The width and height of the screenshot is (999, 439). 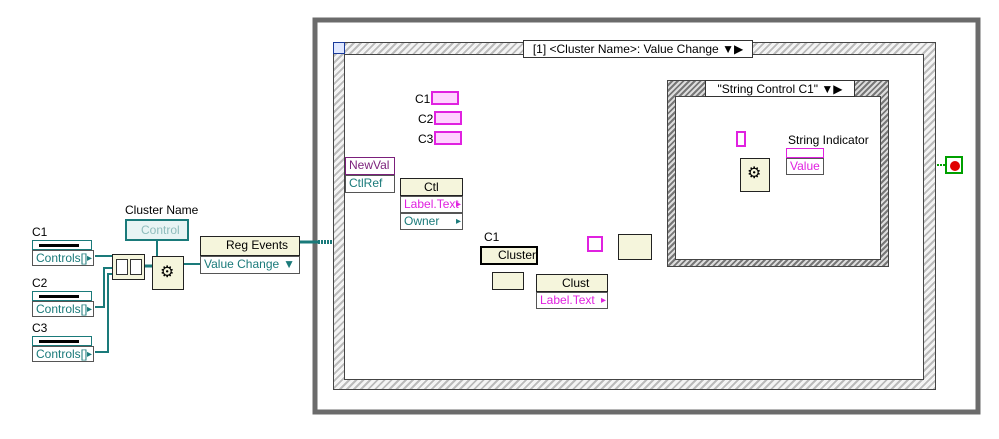 What do you see at coordinates (62, 296) in the screenshot?
I see `c2-terminal` at bounding box center [62, 296].